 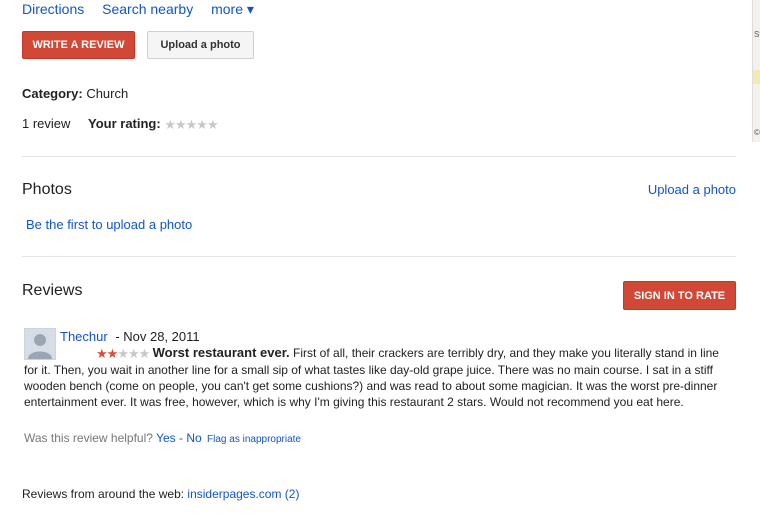 I want to click on photos-upload-link: Upload a photo, so click(x=692, y=189).